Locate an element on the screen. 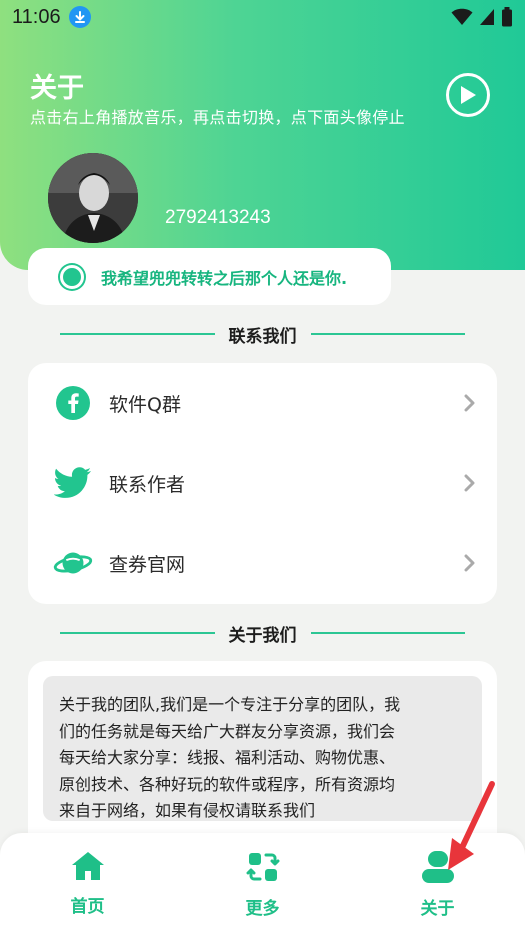 The width and height of the screenshot is (525, 935). signal-icon is located at coordinates (487, 17).